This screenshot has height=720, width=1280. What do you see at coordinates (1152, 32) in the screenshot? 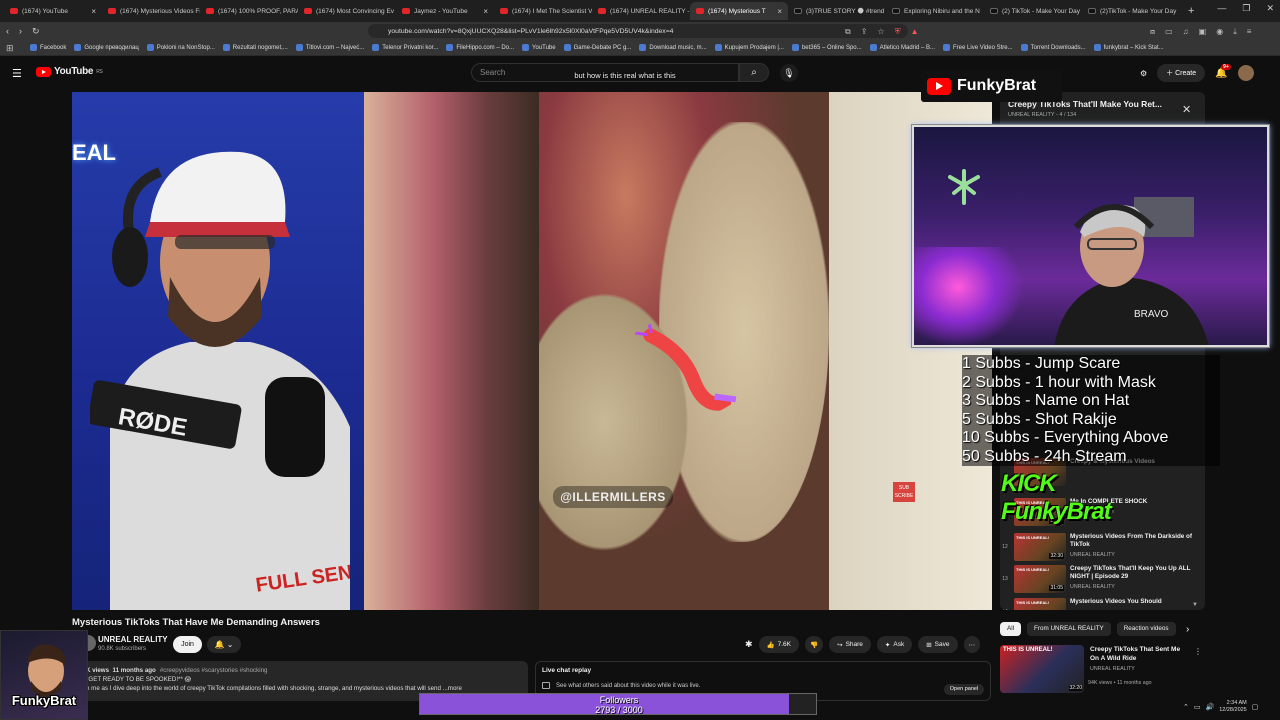
I see `extension-icon: ⧈` at bounding box center [1152, 32].